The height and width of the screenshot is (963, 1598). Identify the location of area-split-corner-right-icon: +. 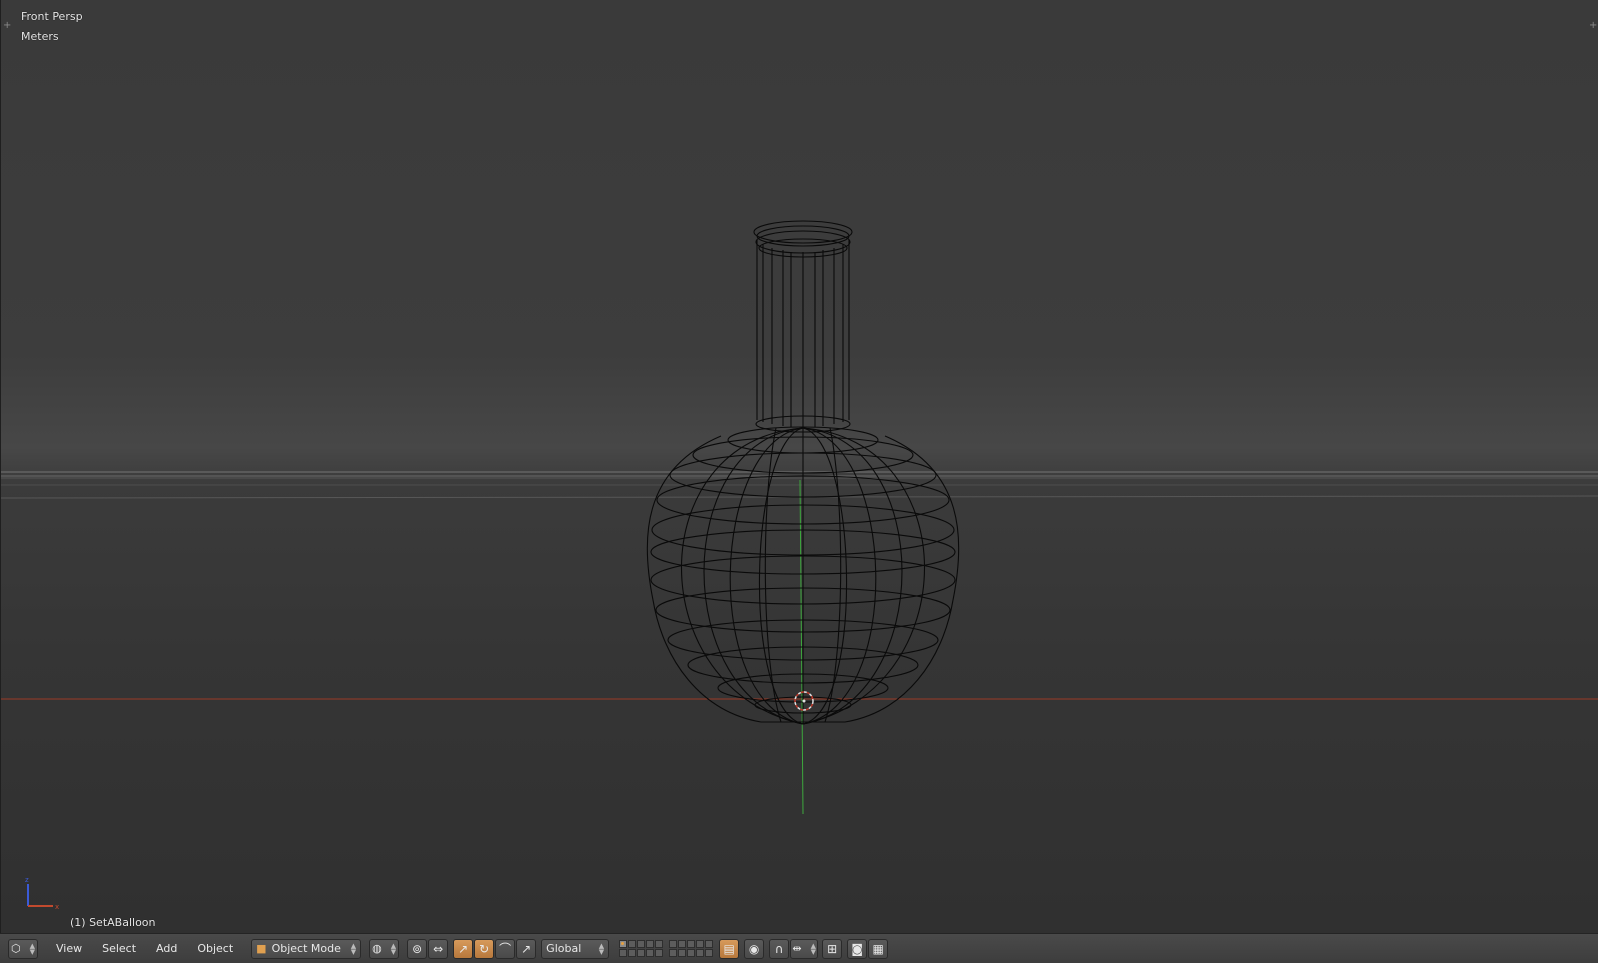
(1593, 26).